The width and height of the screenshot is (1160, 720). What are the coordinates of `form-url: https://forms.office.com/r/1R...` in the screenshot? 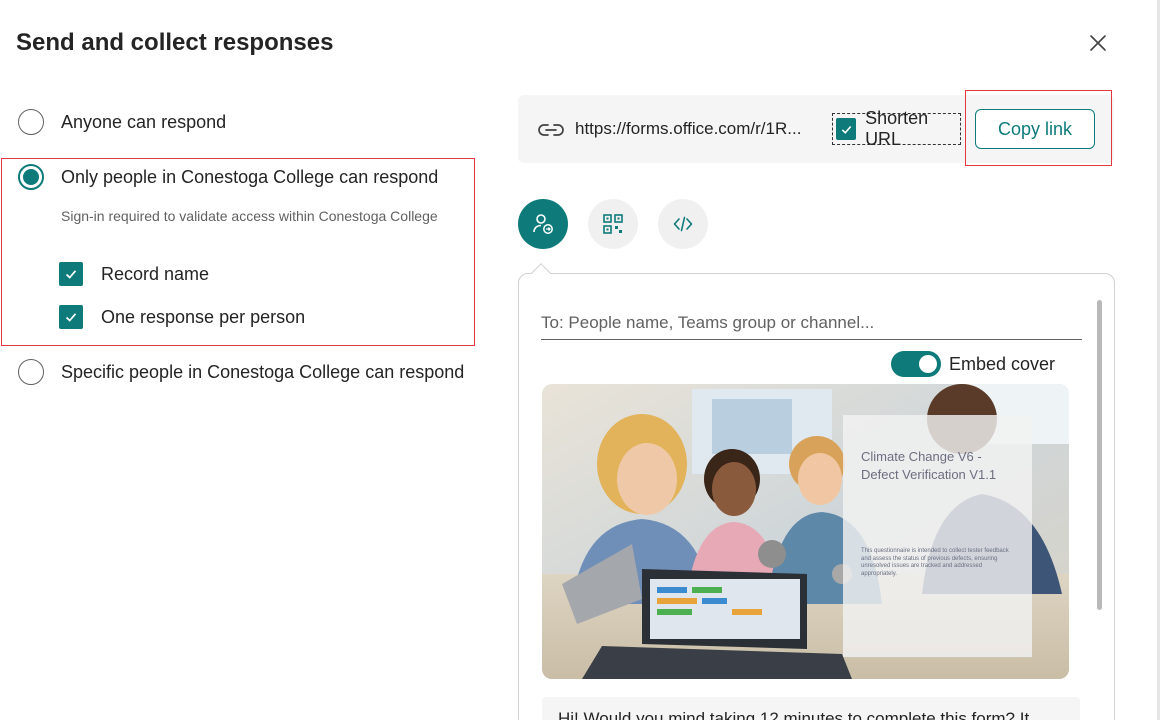 It's located at (697, 129).